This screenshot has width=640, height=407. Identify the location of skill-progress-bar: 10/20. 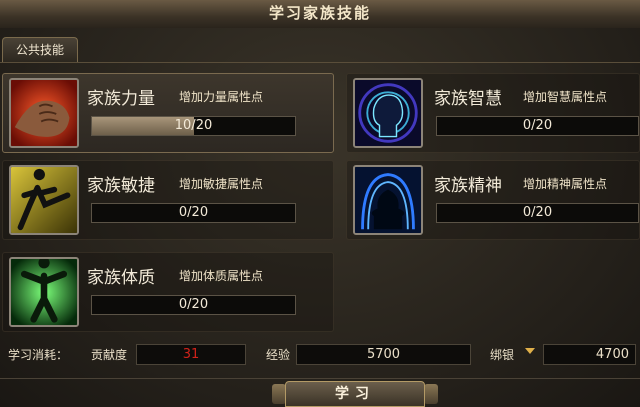
(193, 126).